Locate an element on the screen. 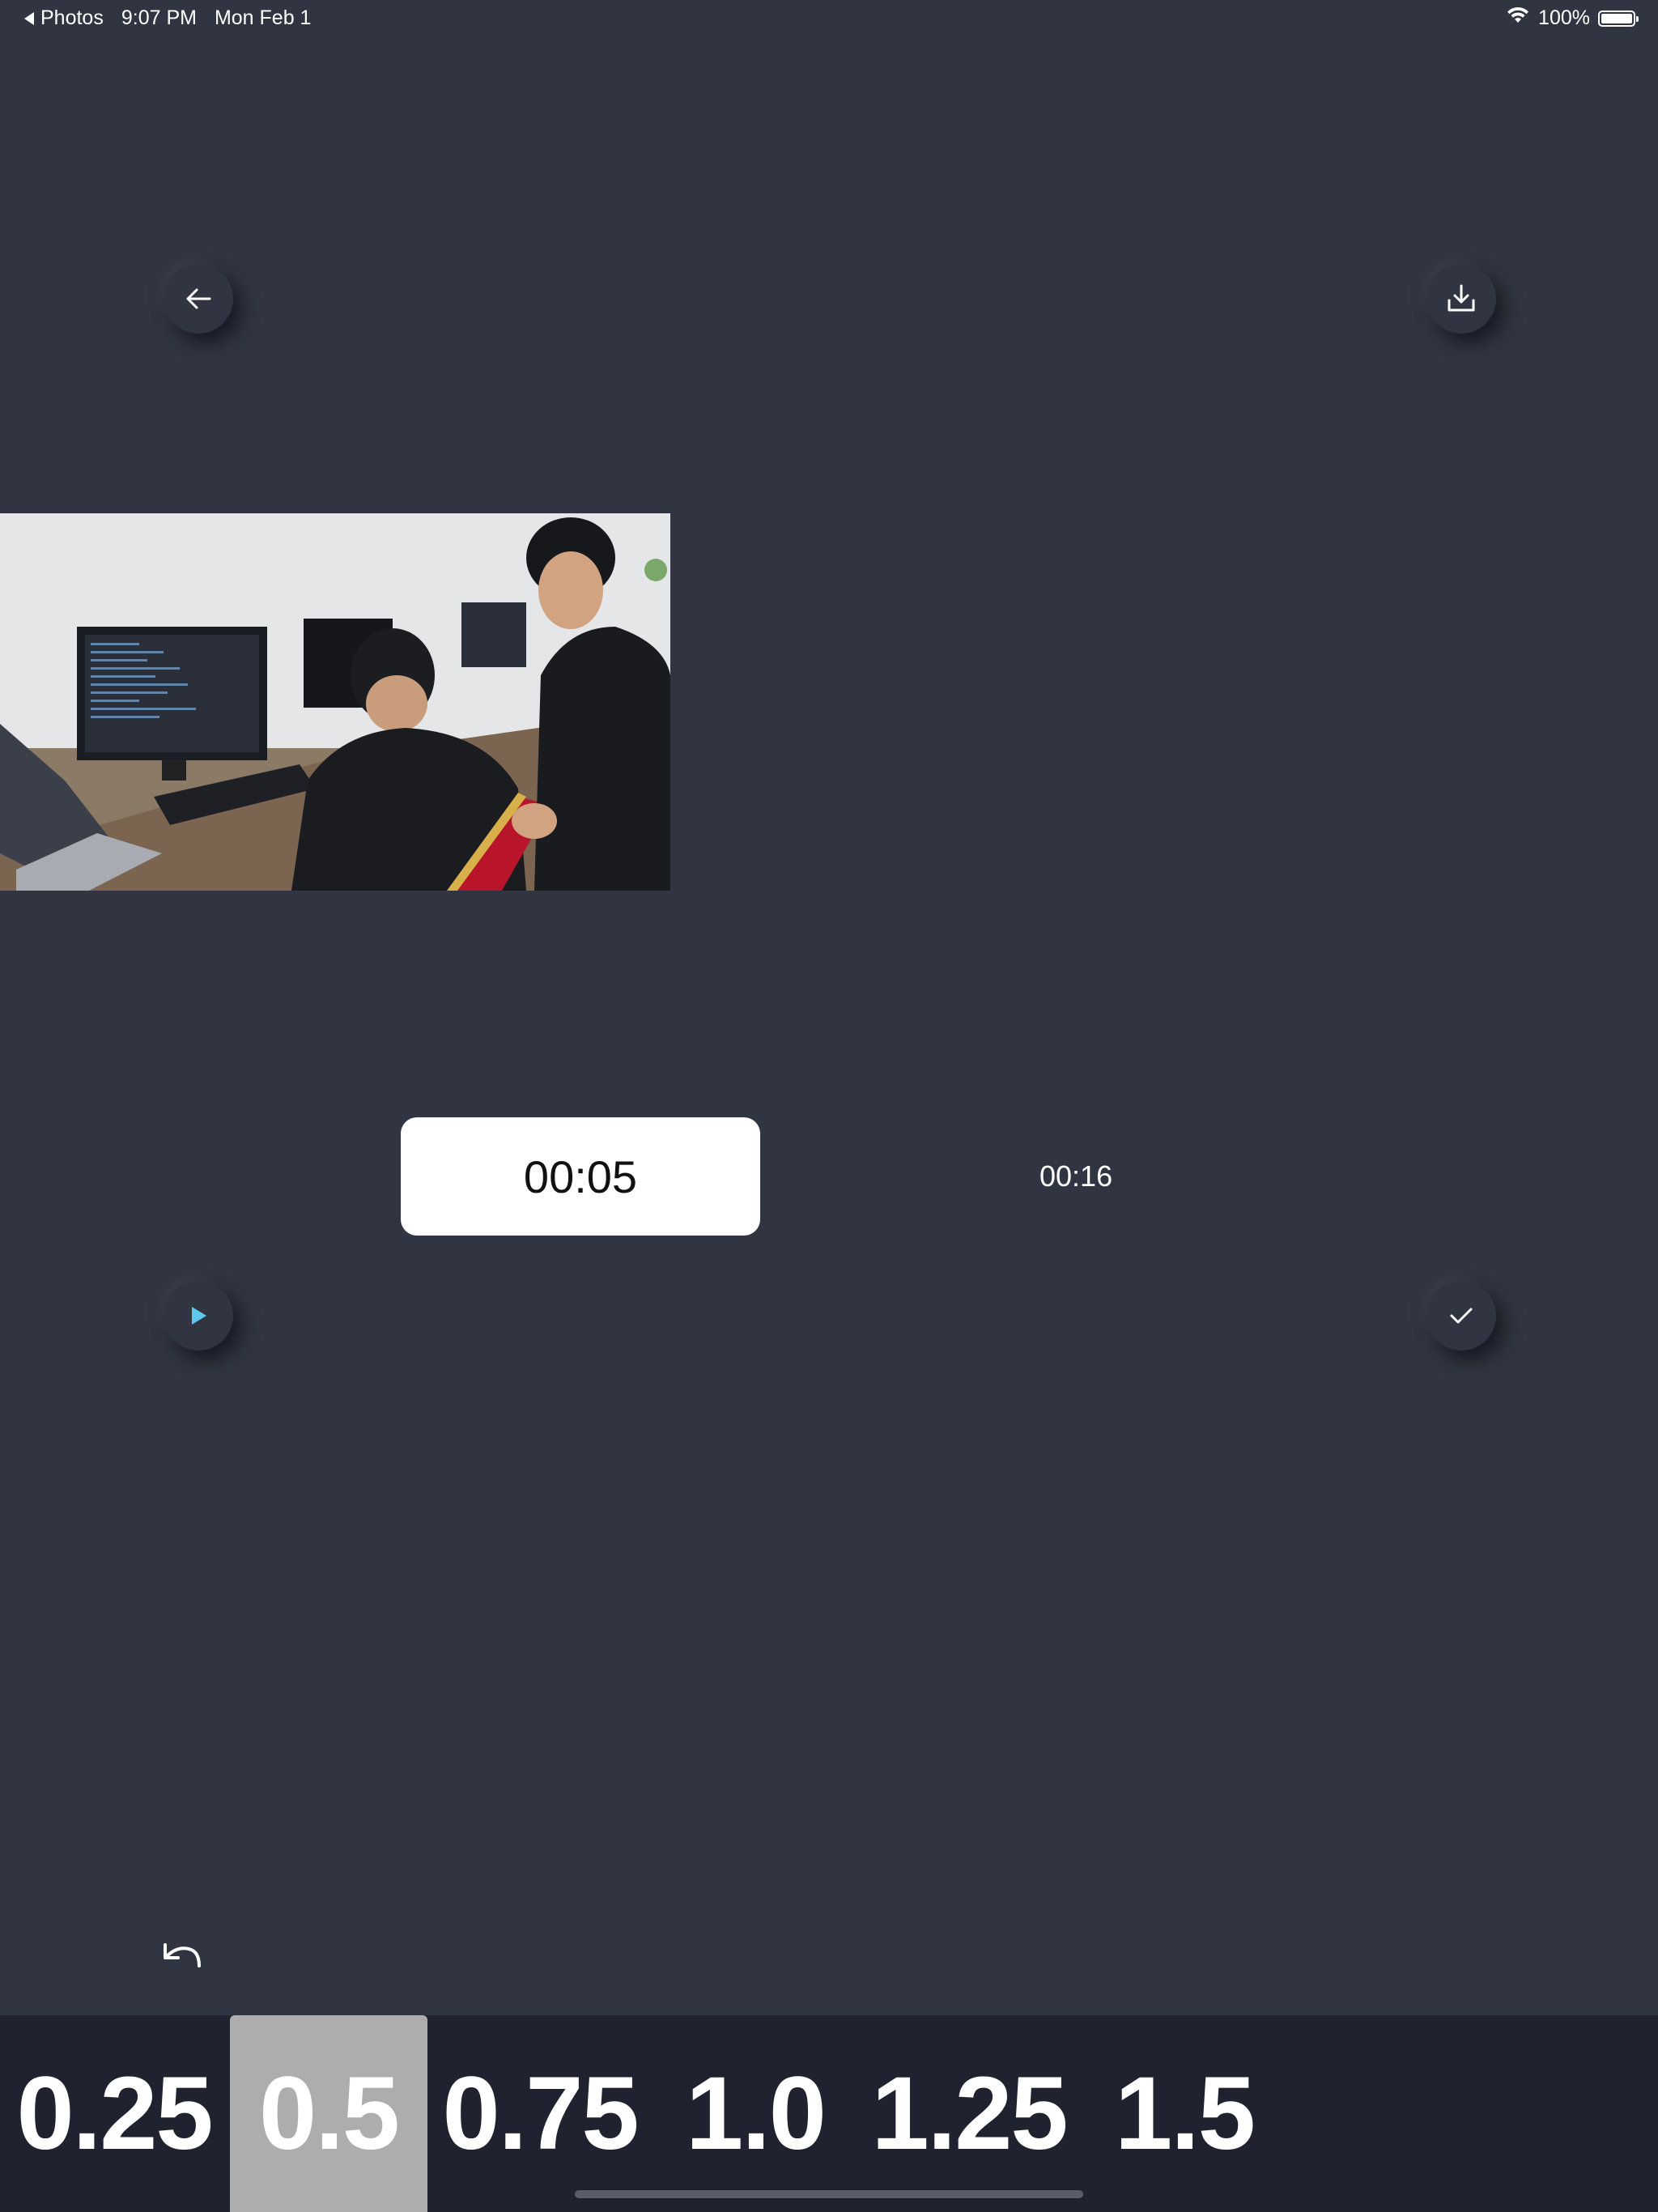 This screenshot has height=2212, width=1658. undo-icon is located at coordinates (181, 1960).